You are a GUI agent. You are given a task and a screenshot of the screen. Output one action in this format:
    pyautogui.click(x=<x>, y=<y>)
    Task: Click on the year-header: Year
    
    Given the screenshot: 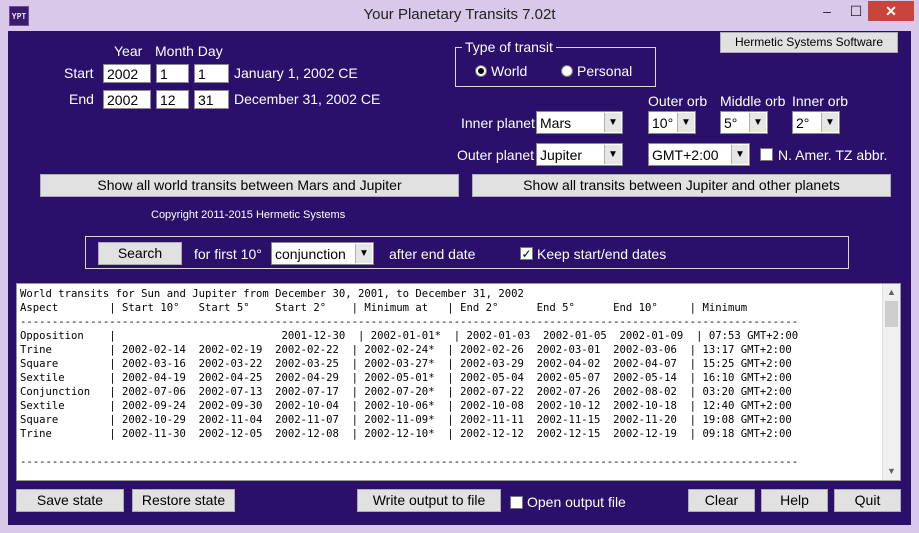 What is the action you would take?
    pyautogui.click(x=128, y=51)
    